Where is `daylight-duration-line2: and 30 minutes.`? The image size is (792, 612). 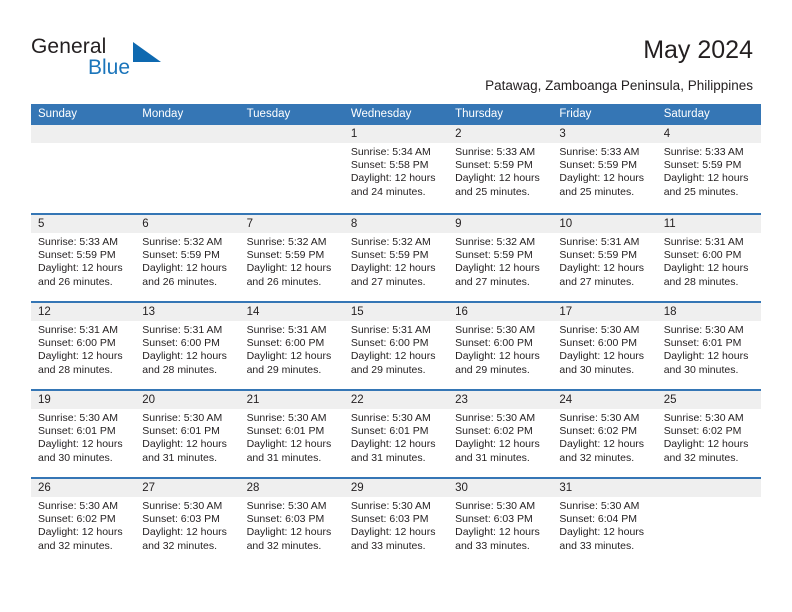 daylight-duration-line2: and 30 minutes. is located at coordinates (701, 369).